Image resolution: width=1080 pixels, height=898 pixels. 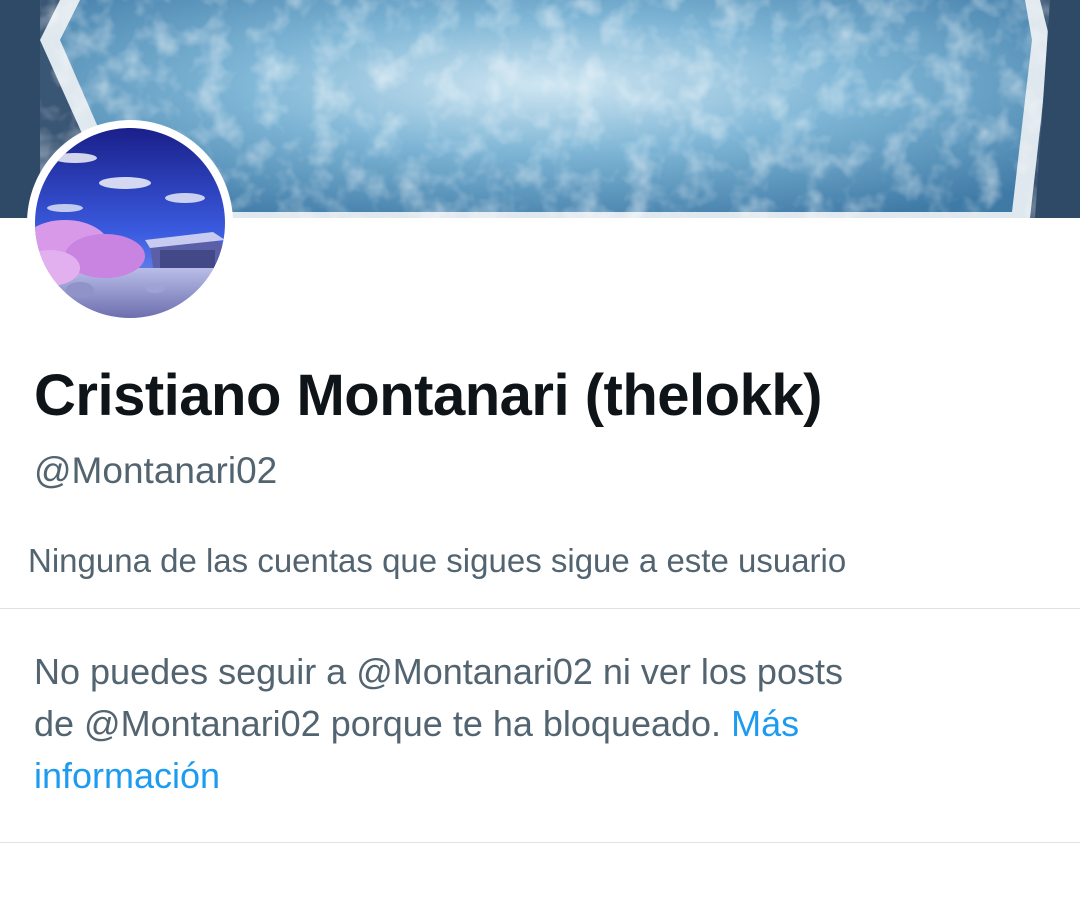 I want to click on profile-avatar, so click(x=130, y=223).